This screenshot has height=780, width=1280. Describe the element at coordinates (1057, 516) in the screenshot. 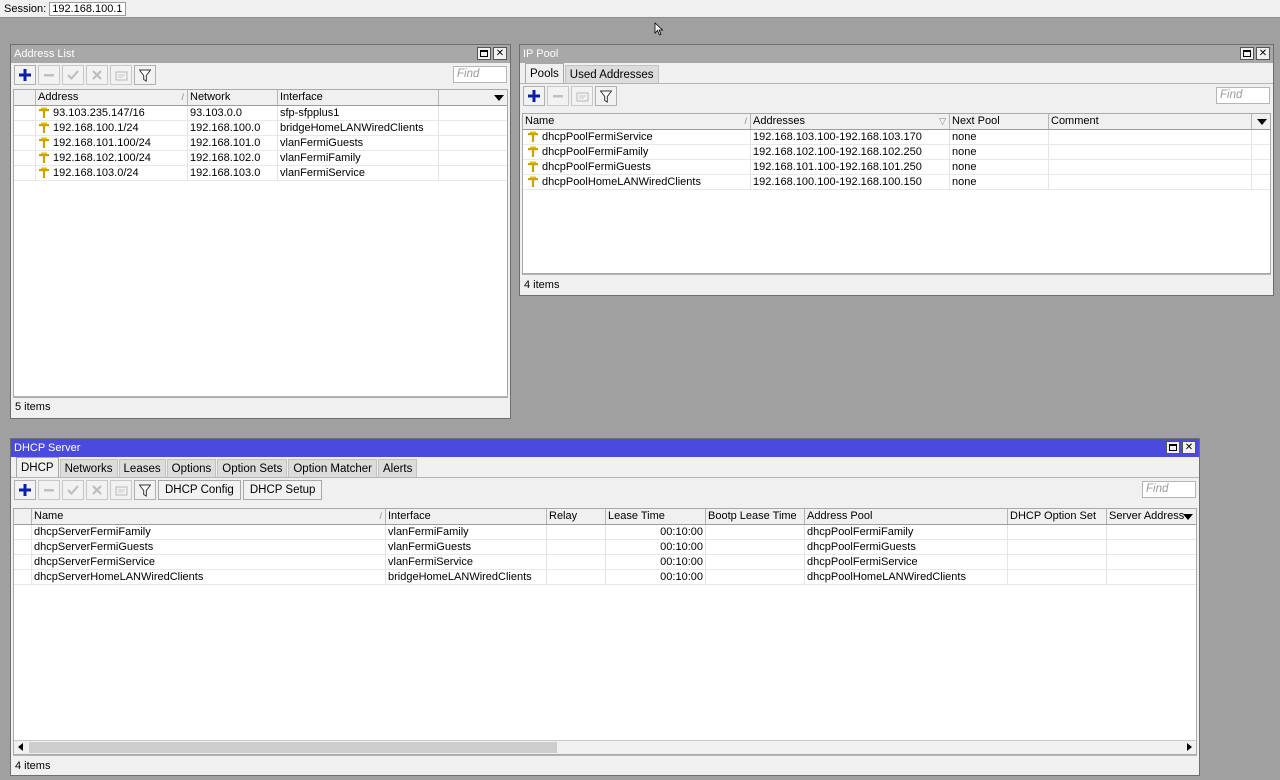

I see `column-header-dhcp-option-set: DHCP Option Set` at that location.